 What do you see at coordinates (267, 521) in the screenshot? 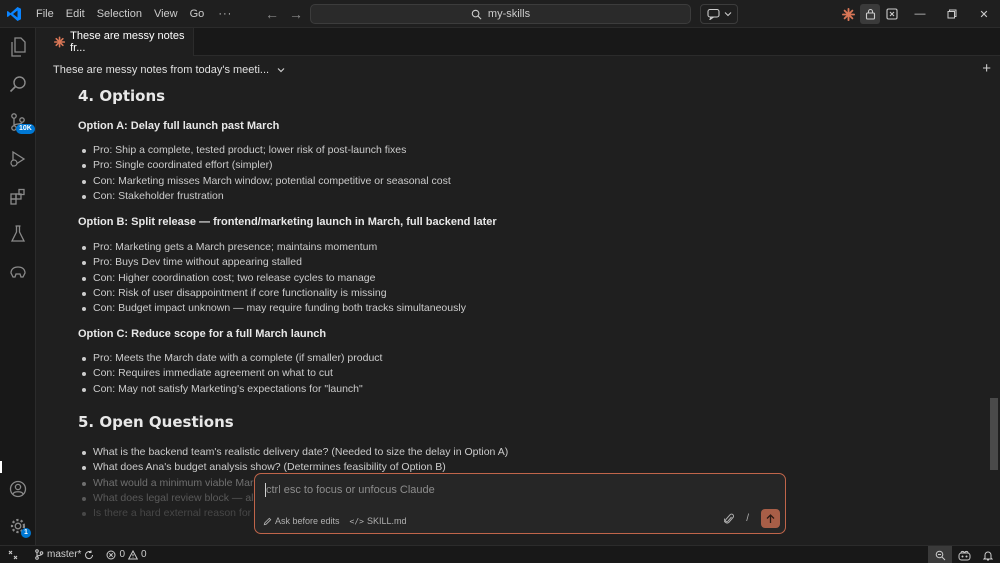
I see `pencil-icon` at bounding box center [267, 521].